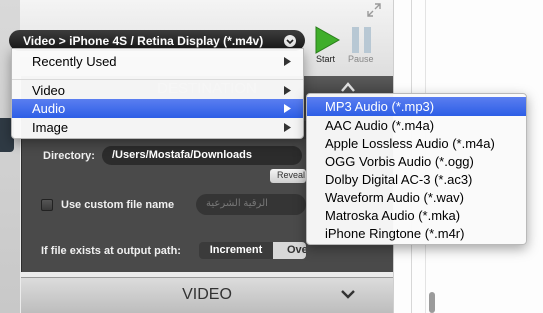  Describe the element at coordinates (416, 106) in the screenshot. I see `menu-item-mp3: MP3 Audio (*.mp3)` at that location.